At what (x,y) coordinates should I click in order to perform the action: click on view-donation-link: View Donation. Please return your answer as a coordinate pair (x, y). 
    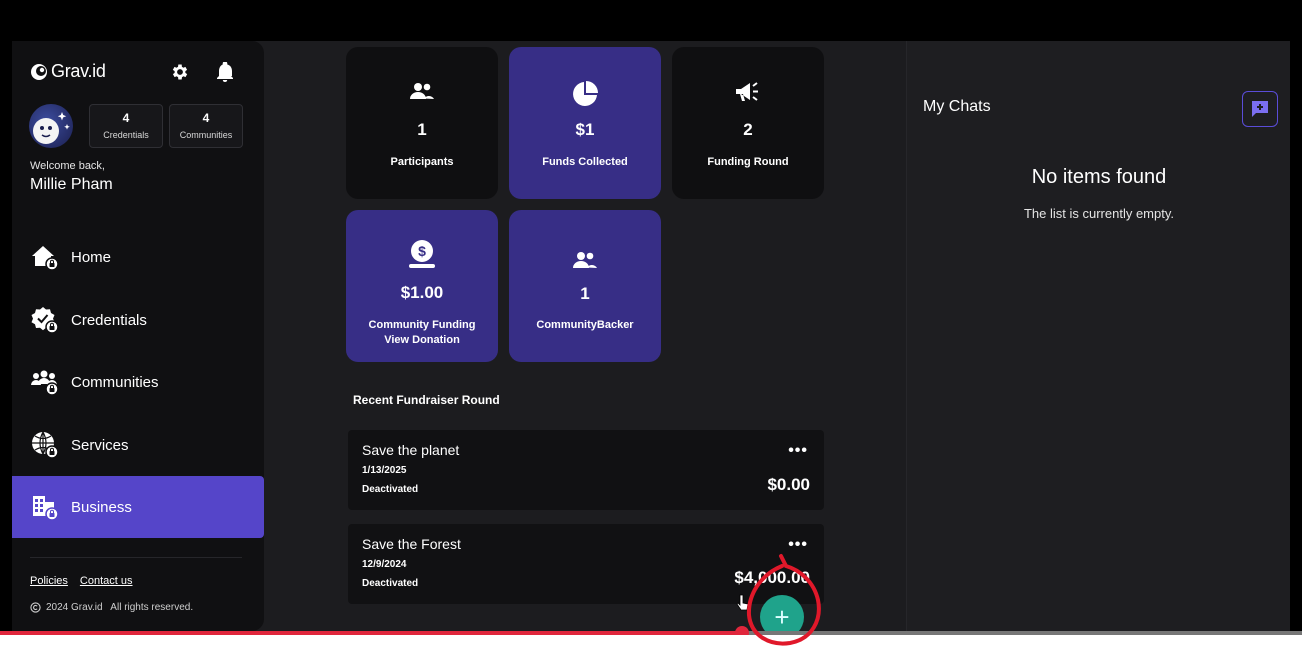
    Looking at the image, I should click on (422, 340).